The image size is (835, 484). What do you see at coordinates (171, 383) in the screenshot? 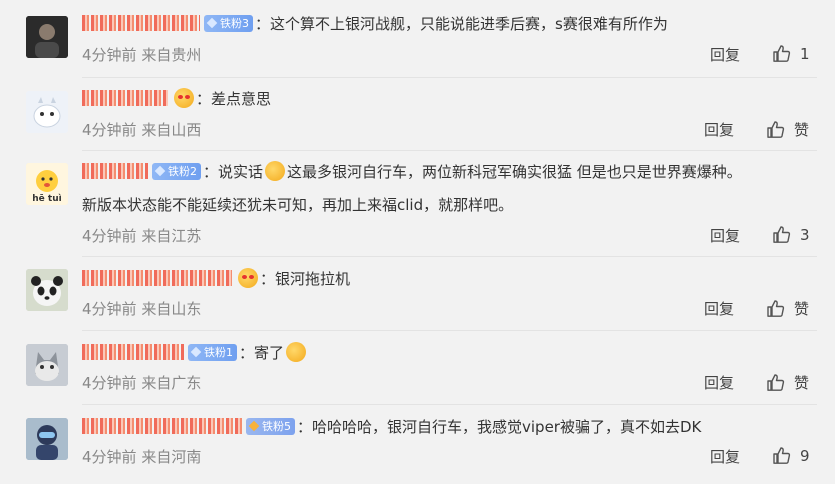
I see `location: 来自广东` at bounding box center [171, 383].